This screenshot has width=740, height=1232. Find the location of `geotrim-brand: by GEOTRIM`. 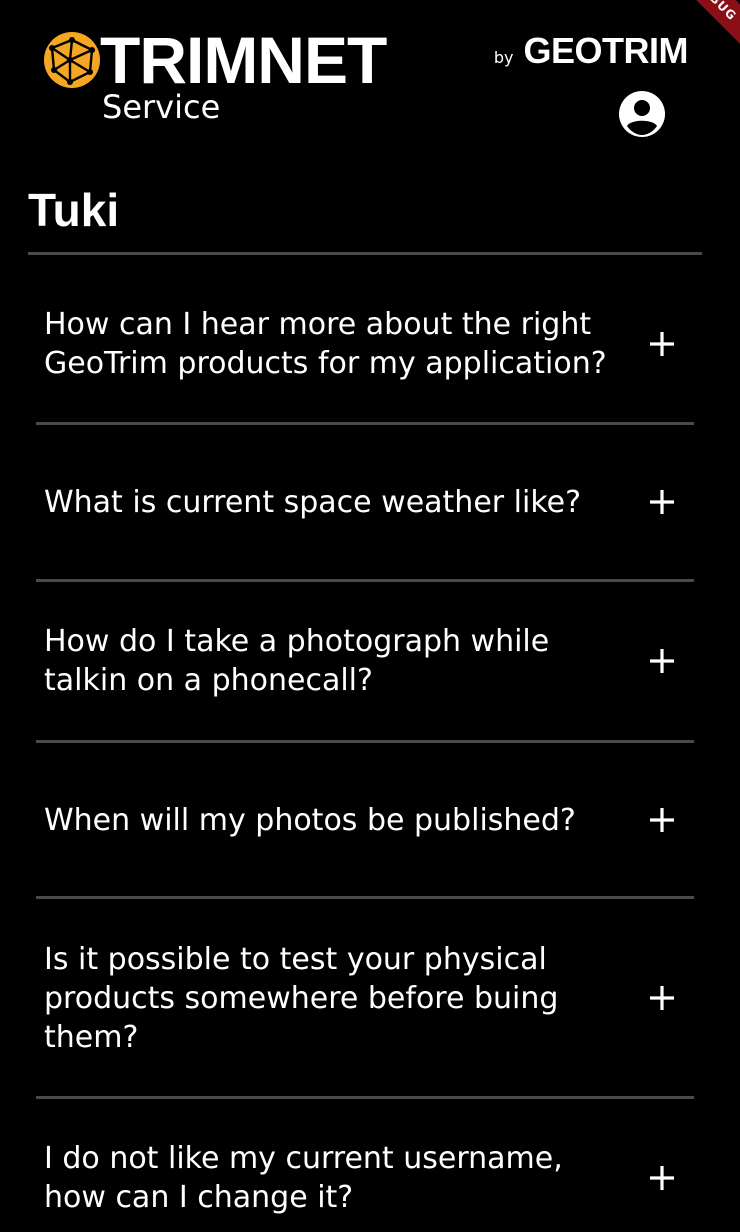

geotrim-brand: by GEOTRIM is located at coordinates (591, 51).